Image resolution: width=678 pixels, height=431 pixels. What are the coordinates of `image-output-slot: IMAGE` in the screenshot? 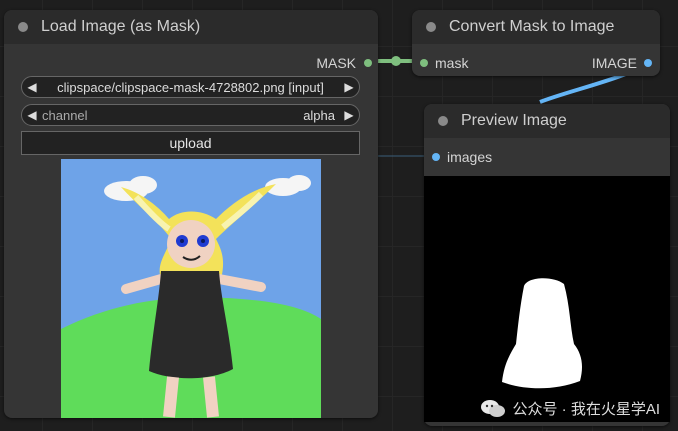 It's located at (622, 63).